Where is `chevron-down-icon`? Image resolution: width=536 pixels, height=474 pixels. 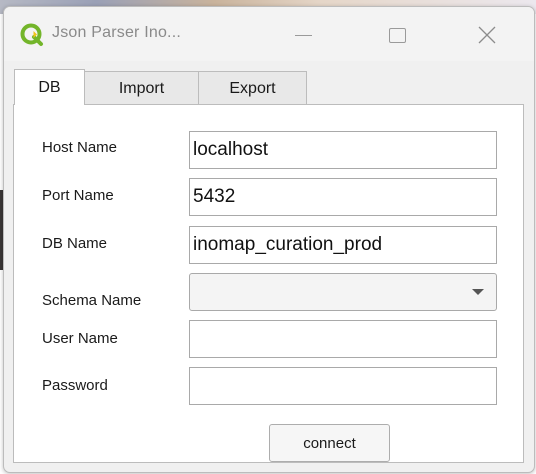 chevron-down-icon is located at coordinates (478, 292).